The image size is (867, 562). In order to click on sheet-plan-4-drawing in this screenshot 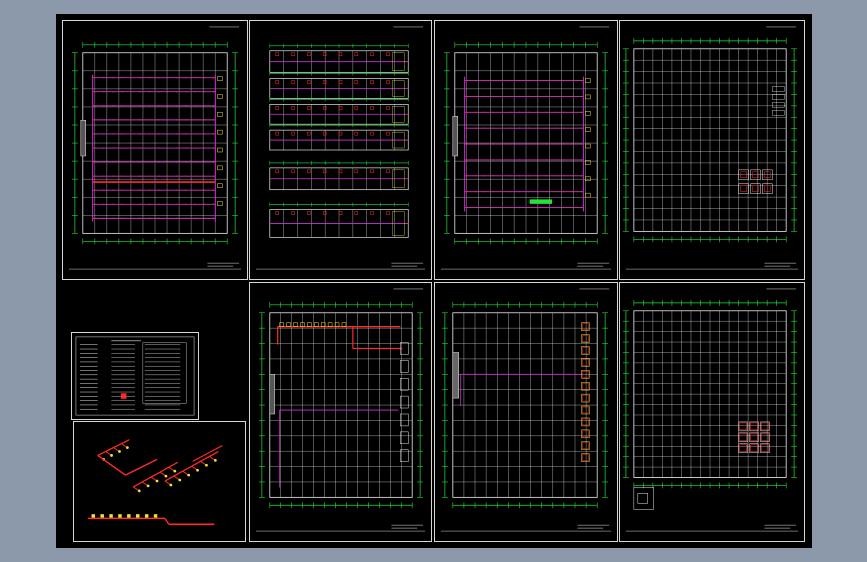, I will do `click(710, 148)`.